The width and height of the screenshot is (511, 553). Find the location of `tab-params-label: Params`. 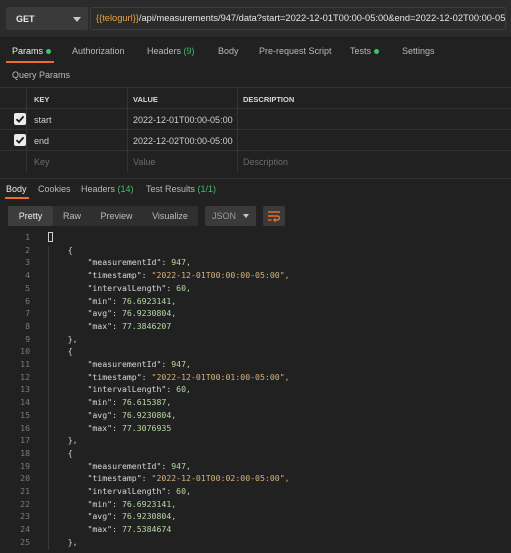

tab-params-label: Params is located at coordinates (28, 51).